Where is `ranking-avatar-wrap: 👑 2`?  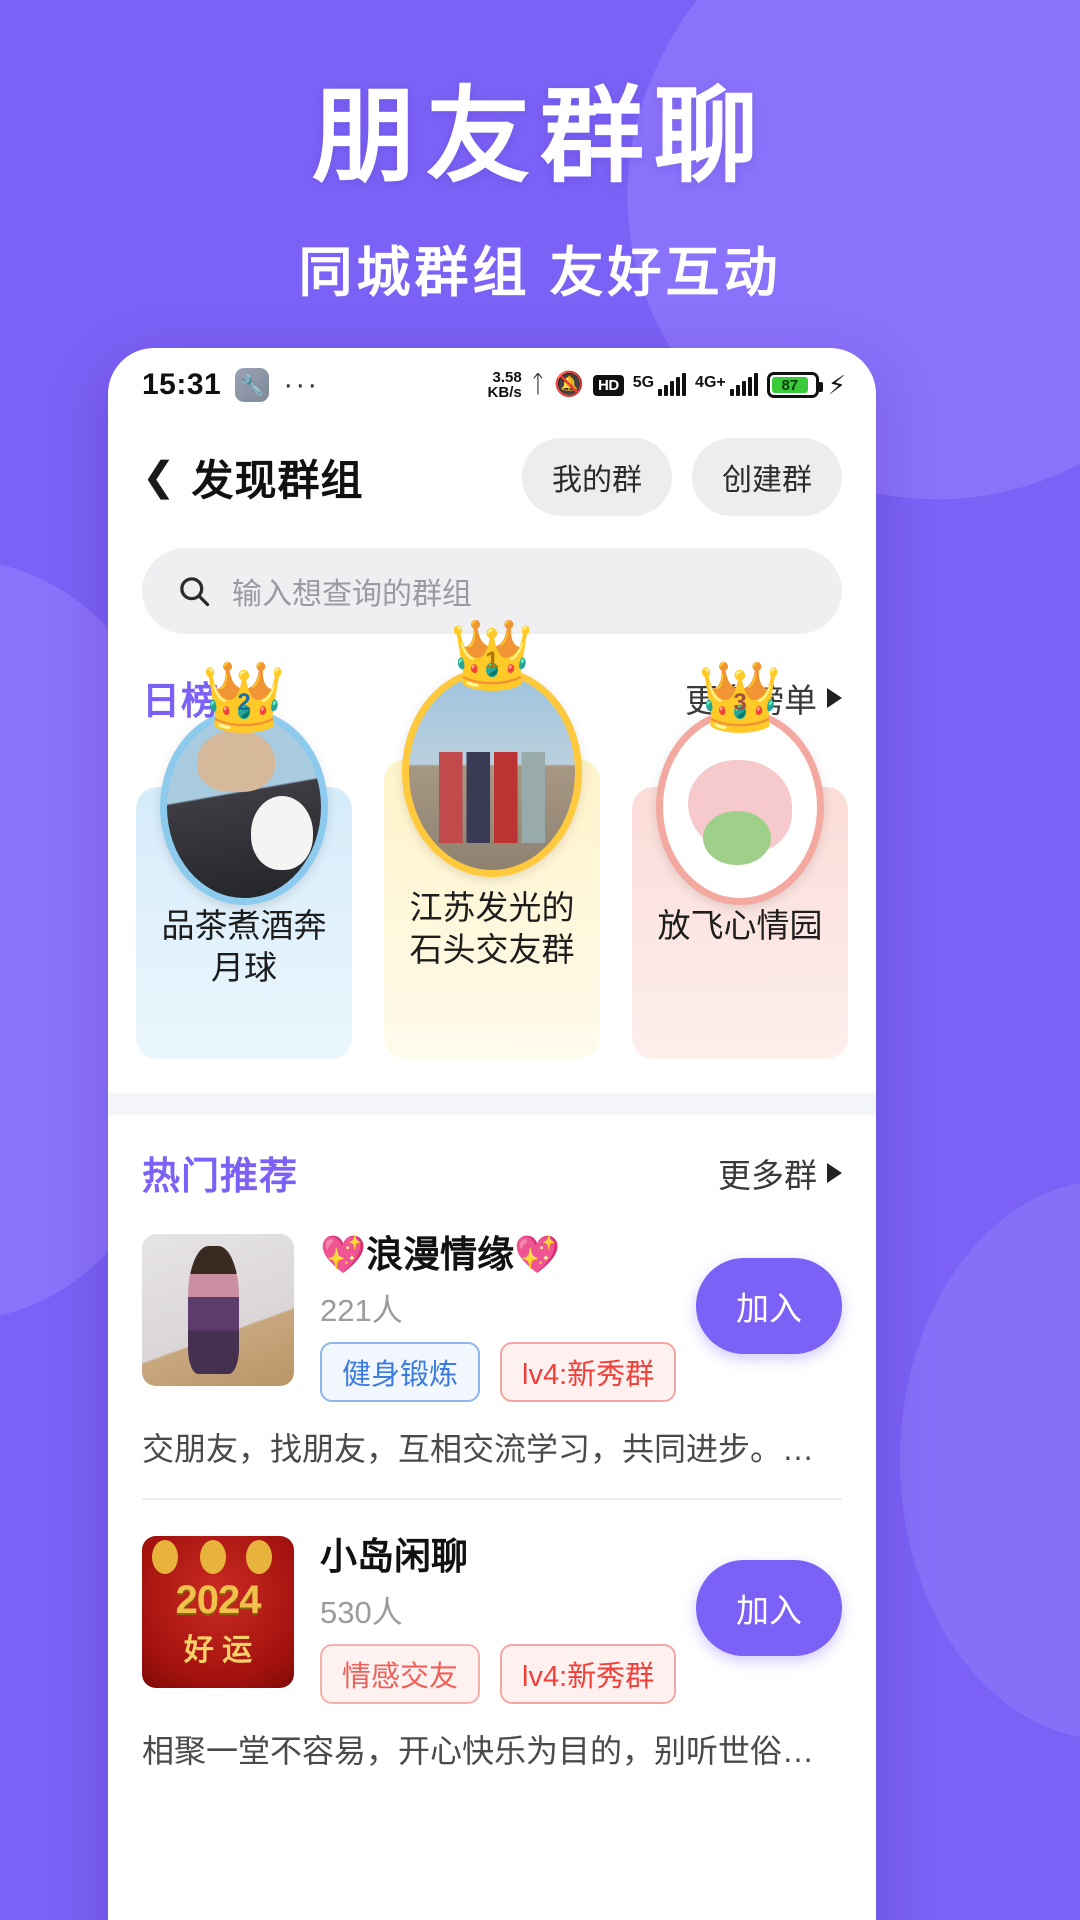
ranking-avatar-wrap: 👑 2 is located at coordinates (244, 784).